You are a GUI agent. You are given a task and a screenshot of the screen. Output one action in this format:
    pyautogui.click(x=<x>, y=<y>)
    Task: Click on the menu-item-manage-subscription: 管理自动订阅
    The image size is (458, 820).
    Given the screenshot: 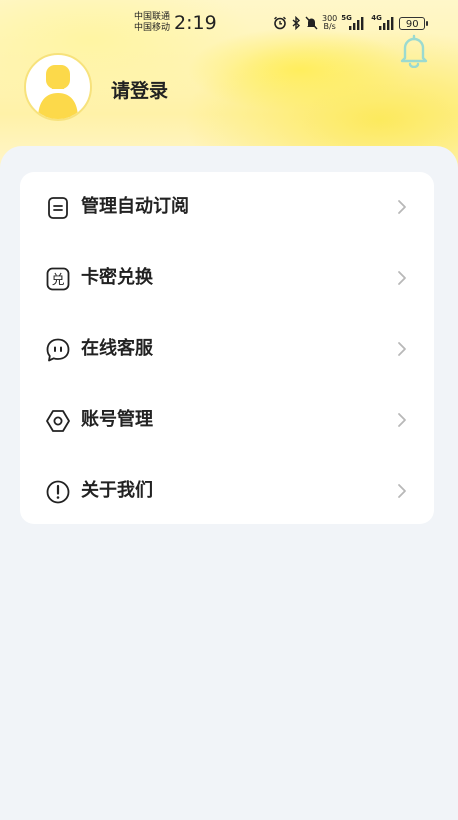 What is the action you would take?
    pyautogui.click(x=227, y=207)
    